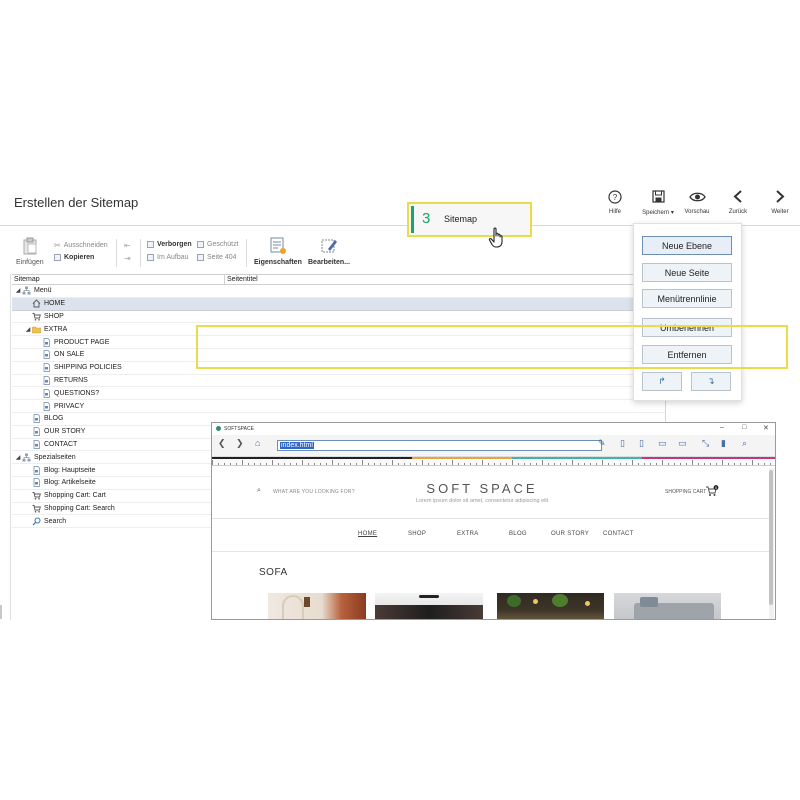 This screenshot has height=800, width=800. Describe the element at coordinates (687, 354) in the screenshot. I see `remove-button: Entfernen` at that location.